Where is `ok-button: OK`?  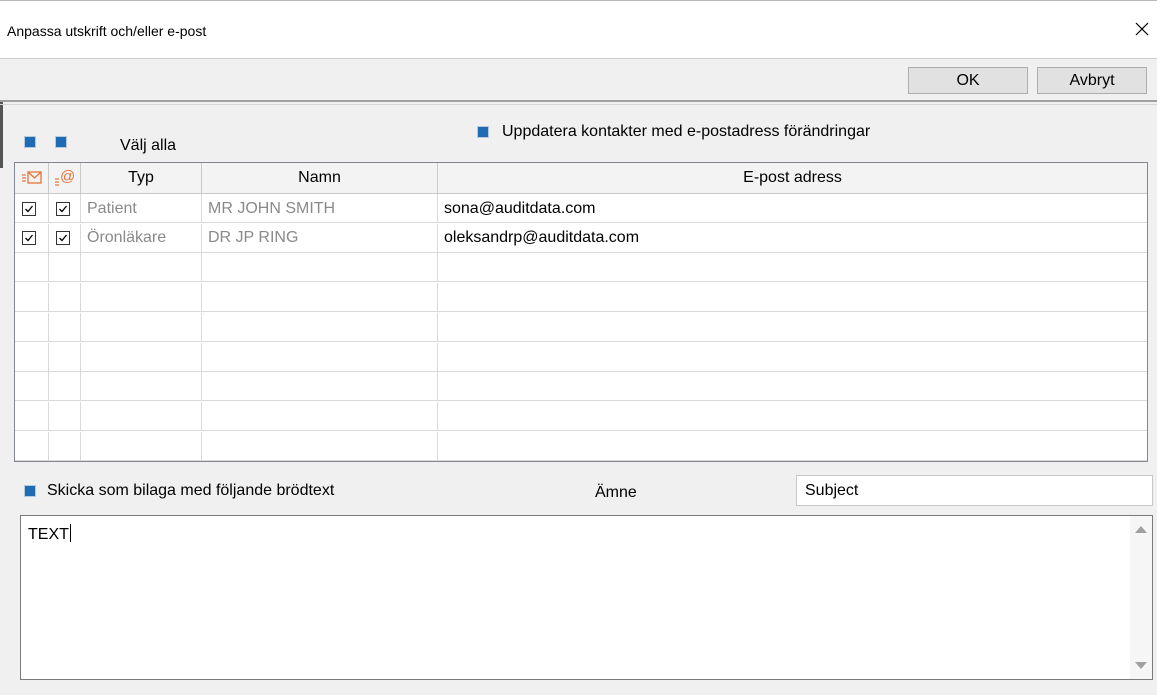 ok-button: OK is located at coordinates (968, 80).